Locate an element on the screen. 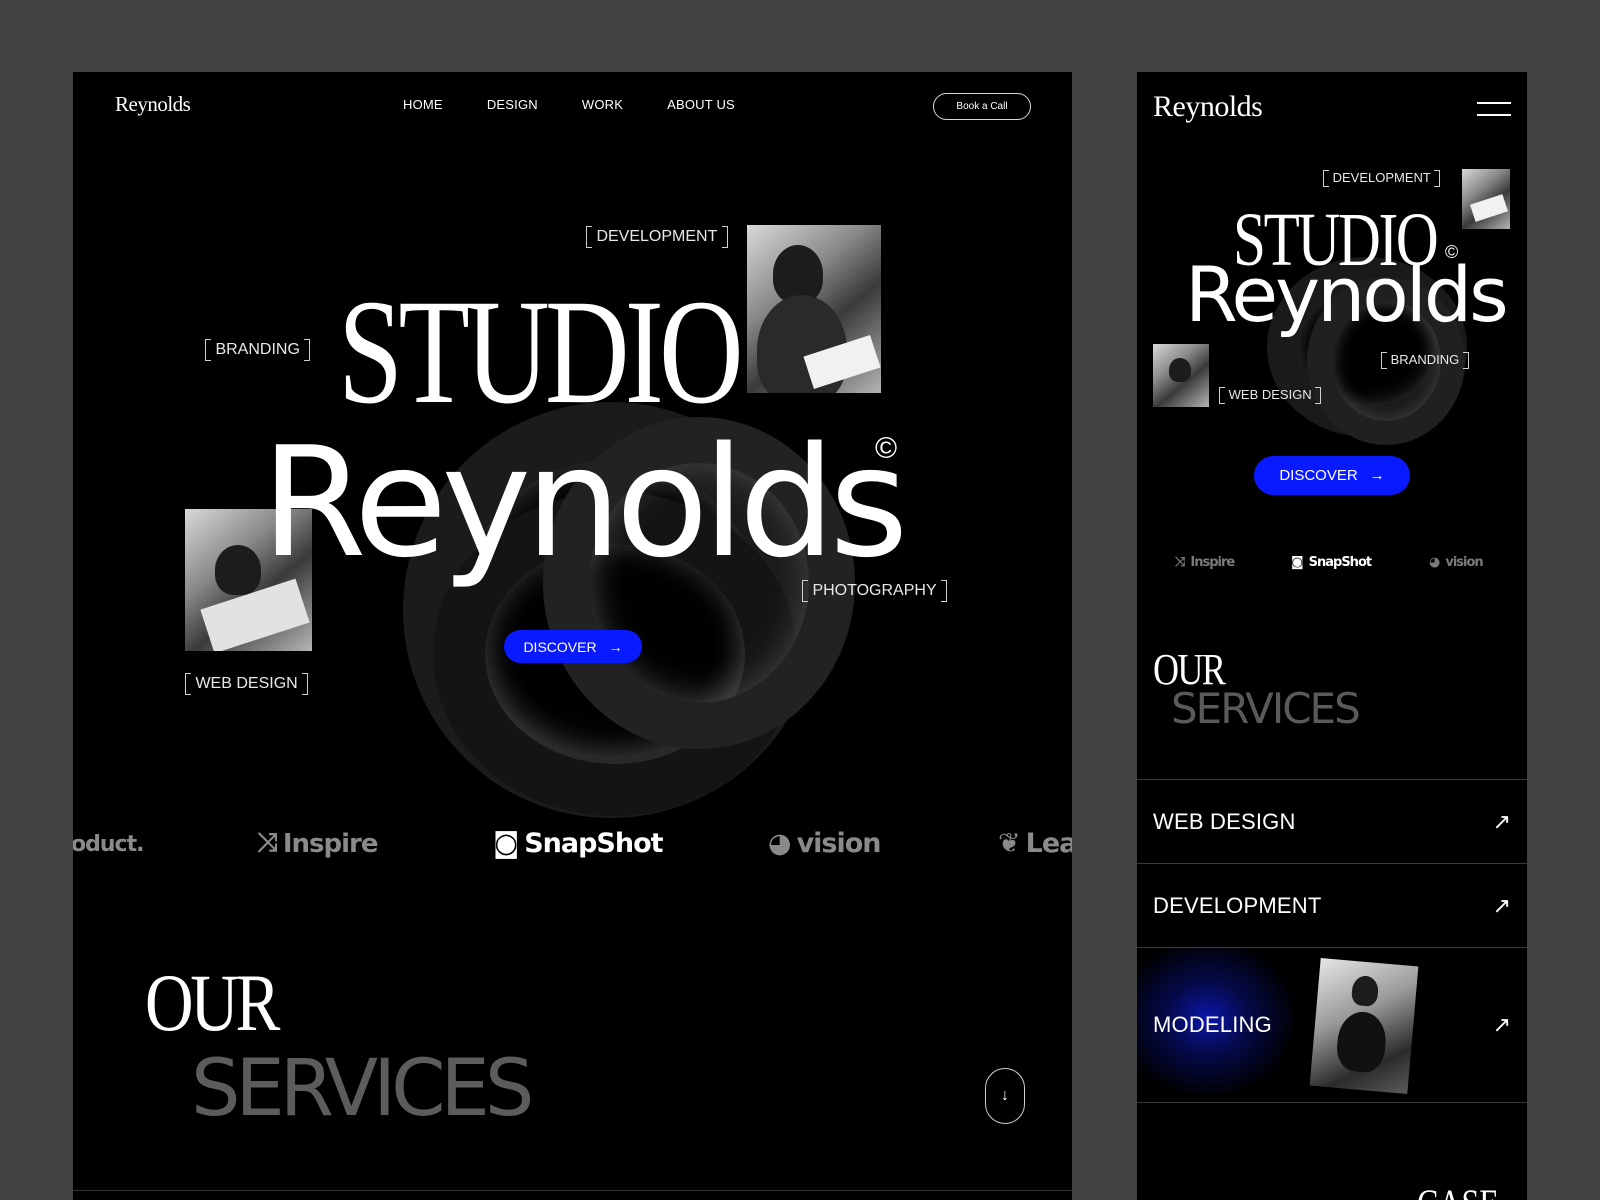 This screenshot has width=1600, height=1200. discover-button: DISCOVER → is located at coordinates (573, 646).